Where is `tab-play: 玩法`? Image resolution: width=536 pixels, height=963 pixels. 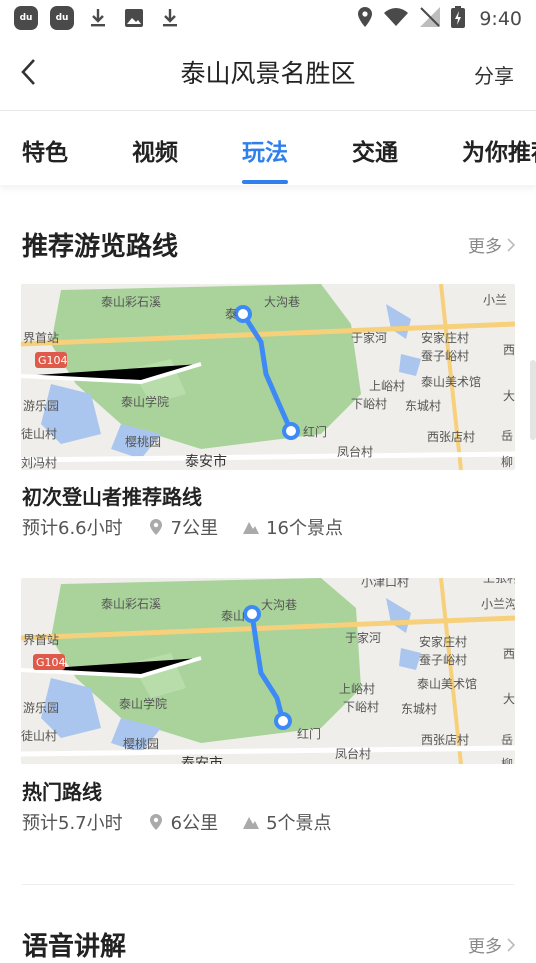 tab-play: 玩法 is located at coordinates (265, 150).